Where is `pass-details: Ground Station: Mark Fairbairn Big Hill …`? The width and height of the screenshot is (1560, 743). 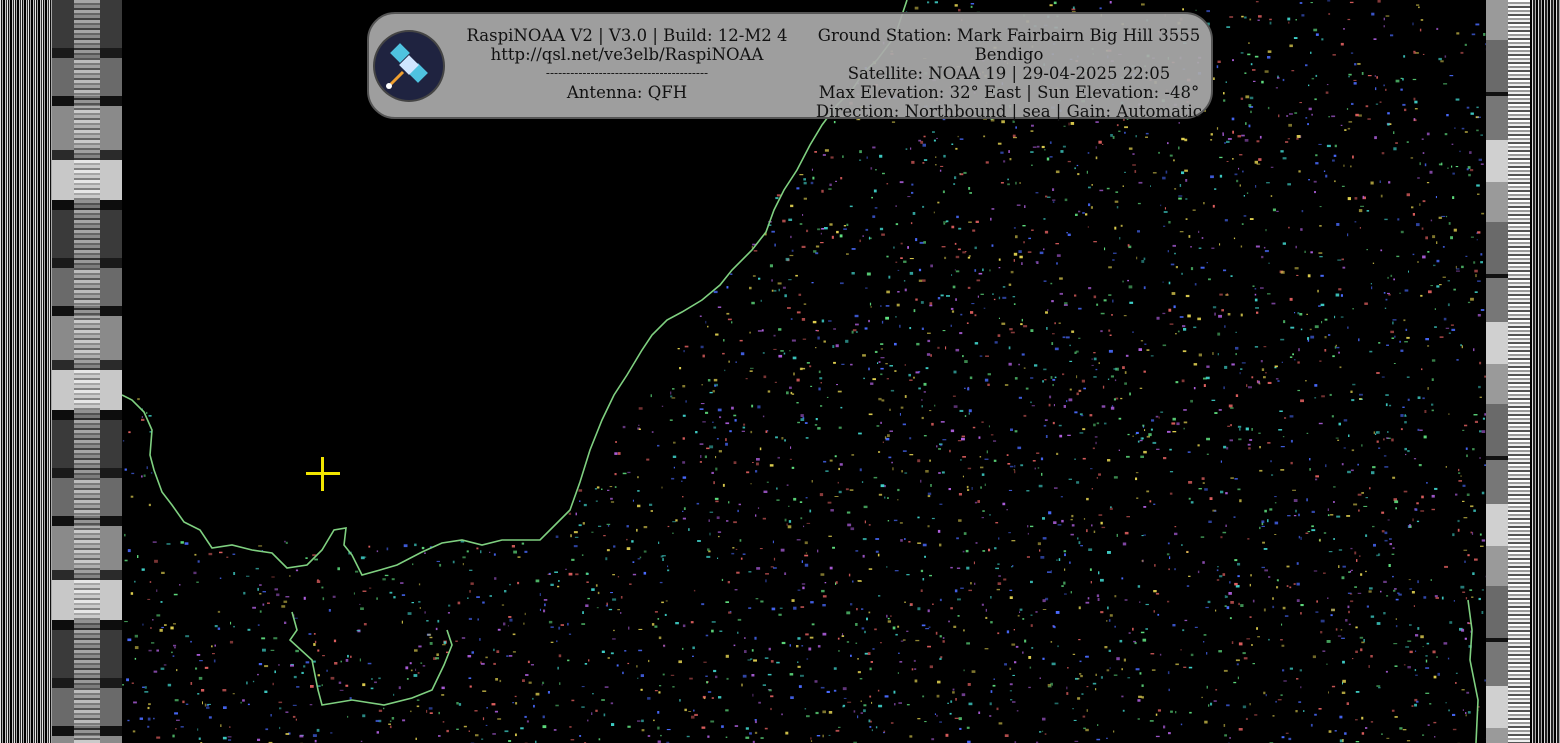 pass-details: Ground Station: Mark Fairbairn Big Hill … is located at coordinates (1009, 73).